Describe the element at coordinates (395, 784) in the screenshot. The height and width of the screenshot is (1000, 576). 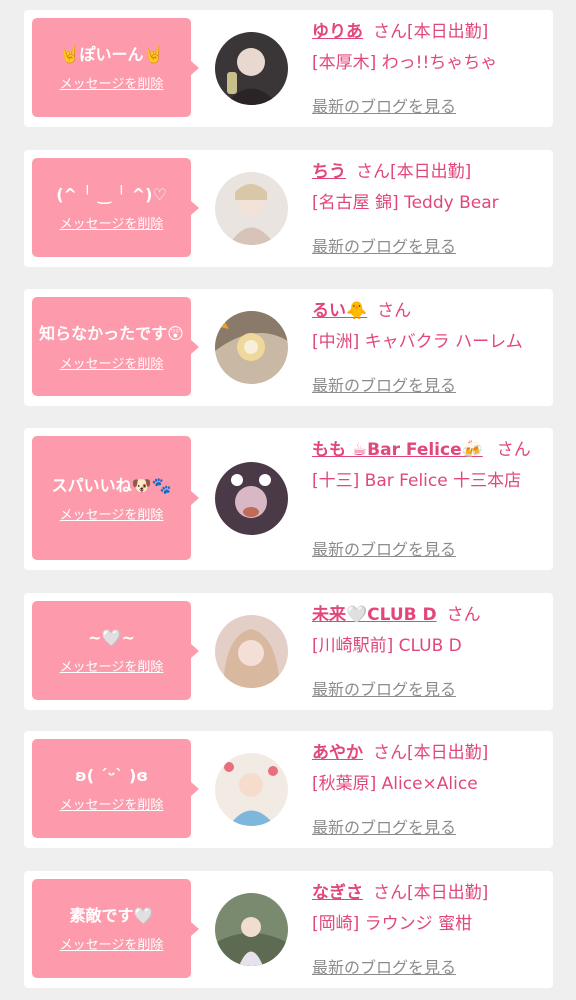
I see `shop-name: [秋葉原] Alice×Alice` at that location.